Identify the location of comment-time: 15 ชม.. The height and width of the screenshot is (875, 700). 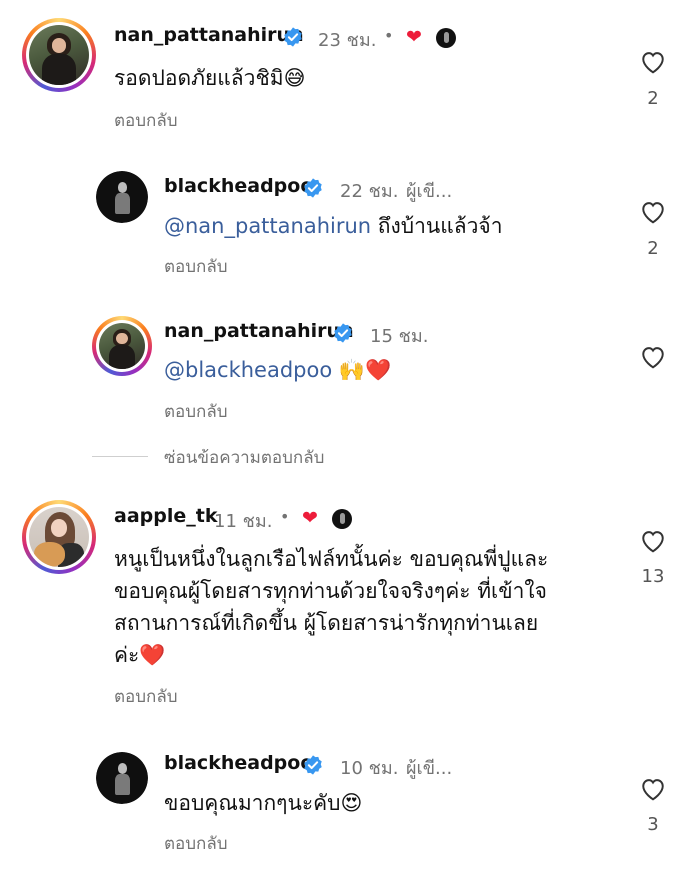
(399, 336).